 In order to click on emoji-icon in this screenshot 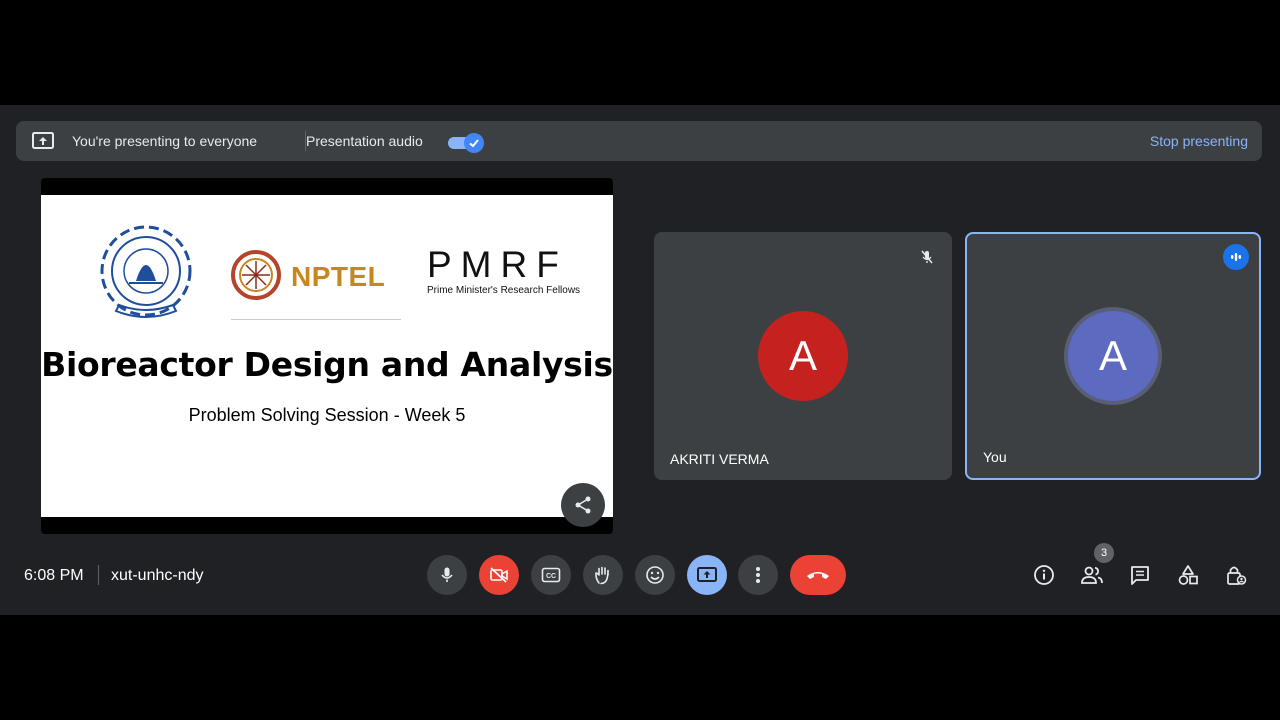, I will do `click(655, 575)`.